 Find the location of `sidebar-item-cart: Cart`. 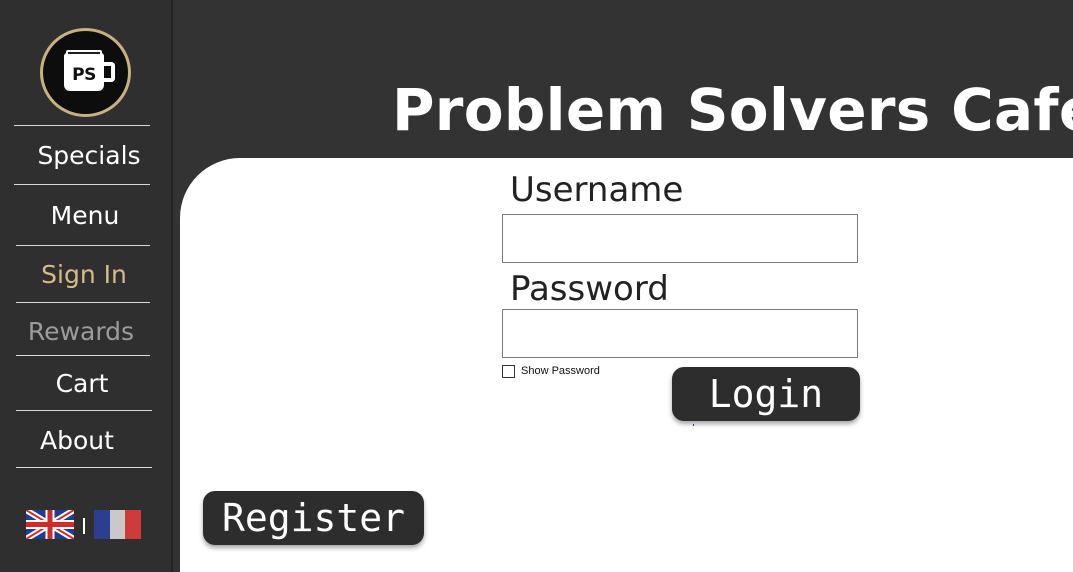

sidebar-item-cart: Cart is located at coordinates (82, 383).